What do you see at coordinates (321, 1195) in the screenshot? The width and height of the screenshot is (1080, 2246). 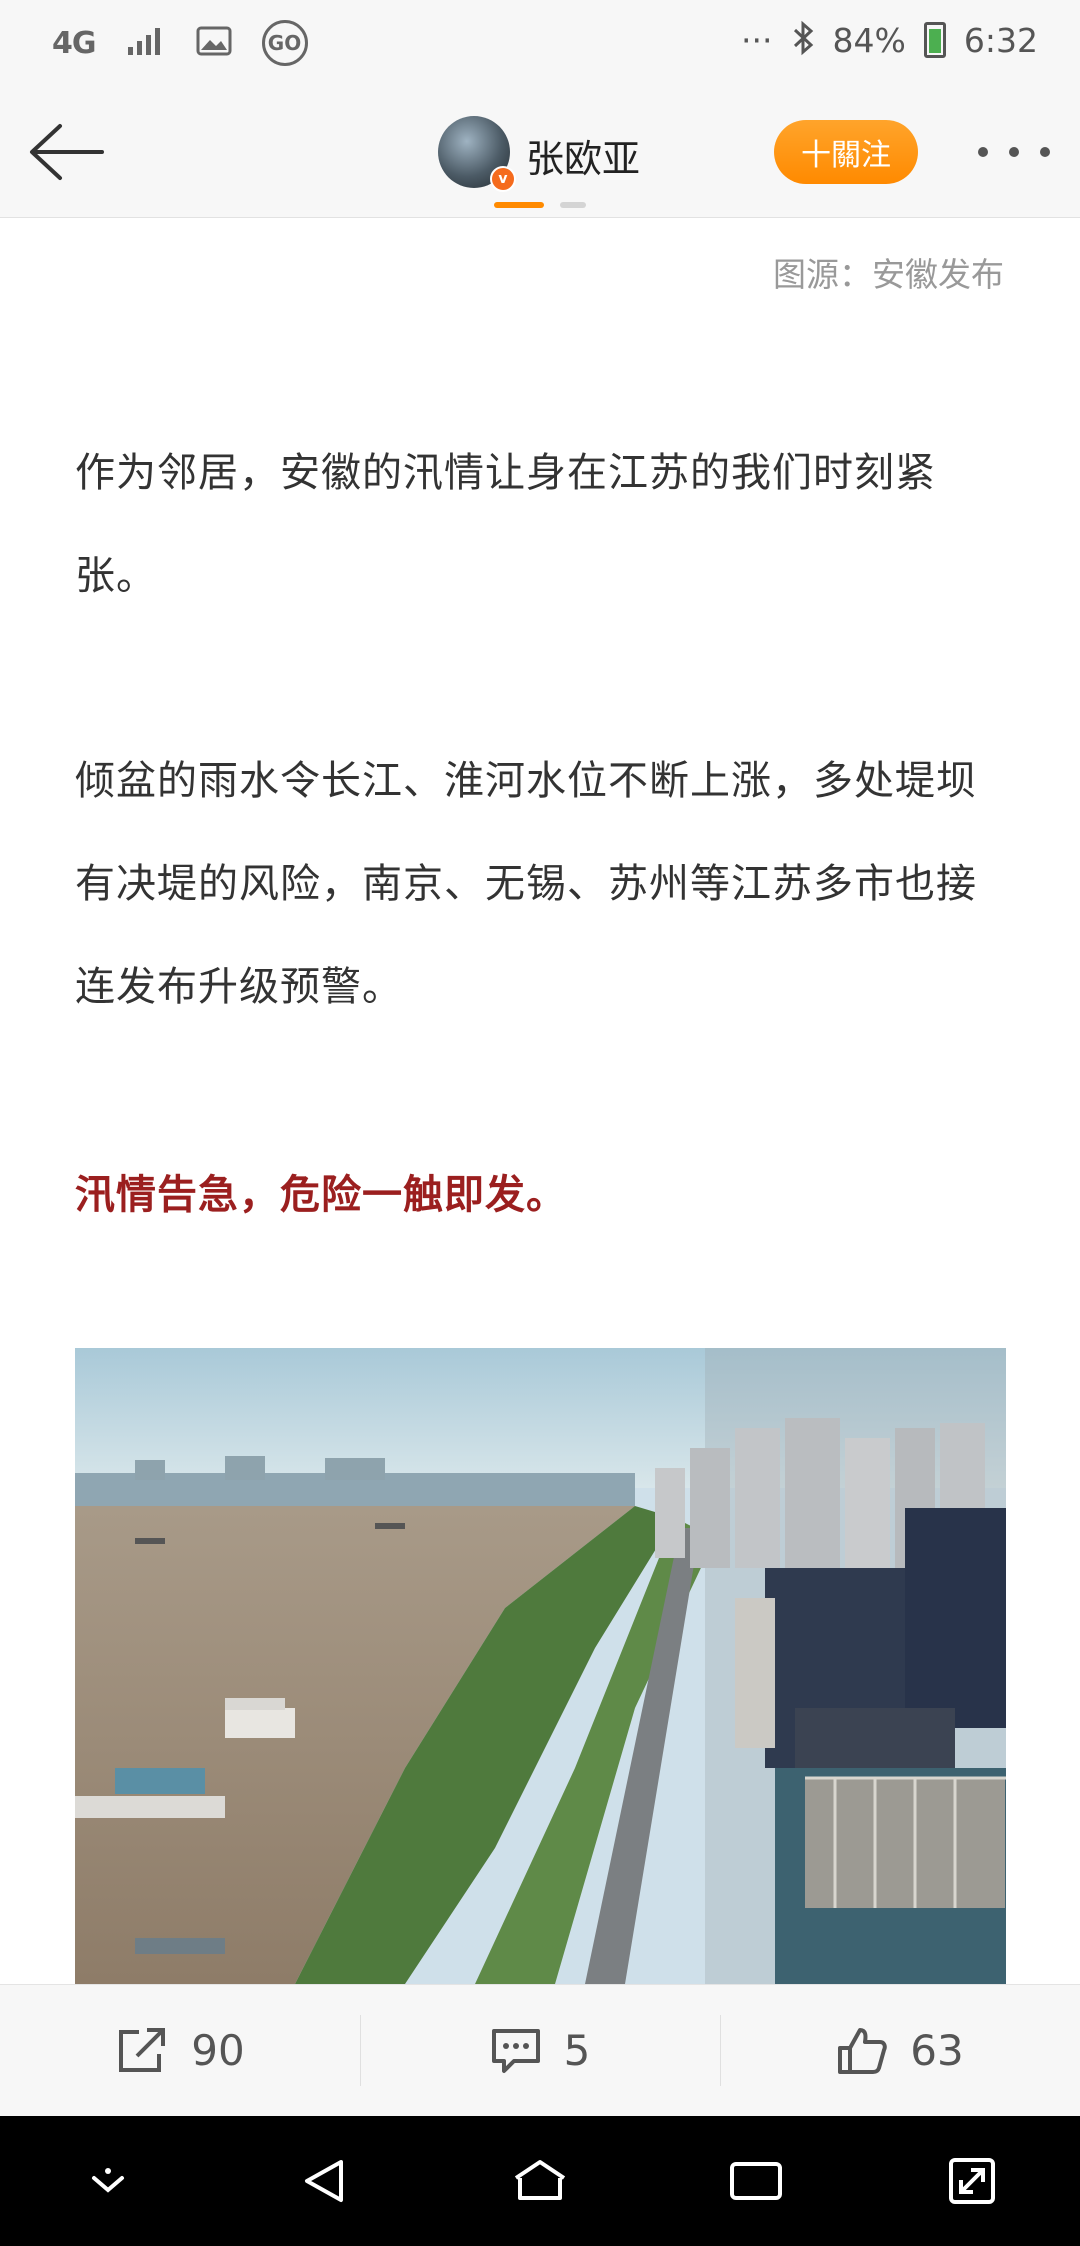 I see `article-highlight: 汛情告急，危险一触即发。` at bounding box center [321, 1195].